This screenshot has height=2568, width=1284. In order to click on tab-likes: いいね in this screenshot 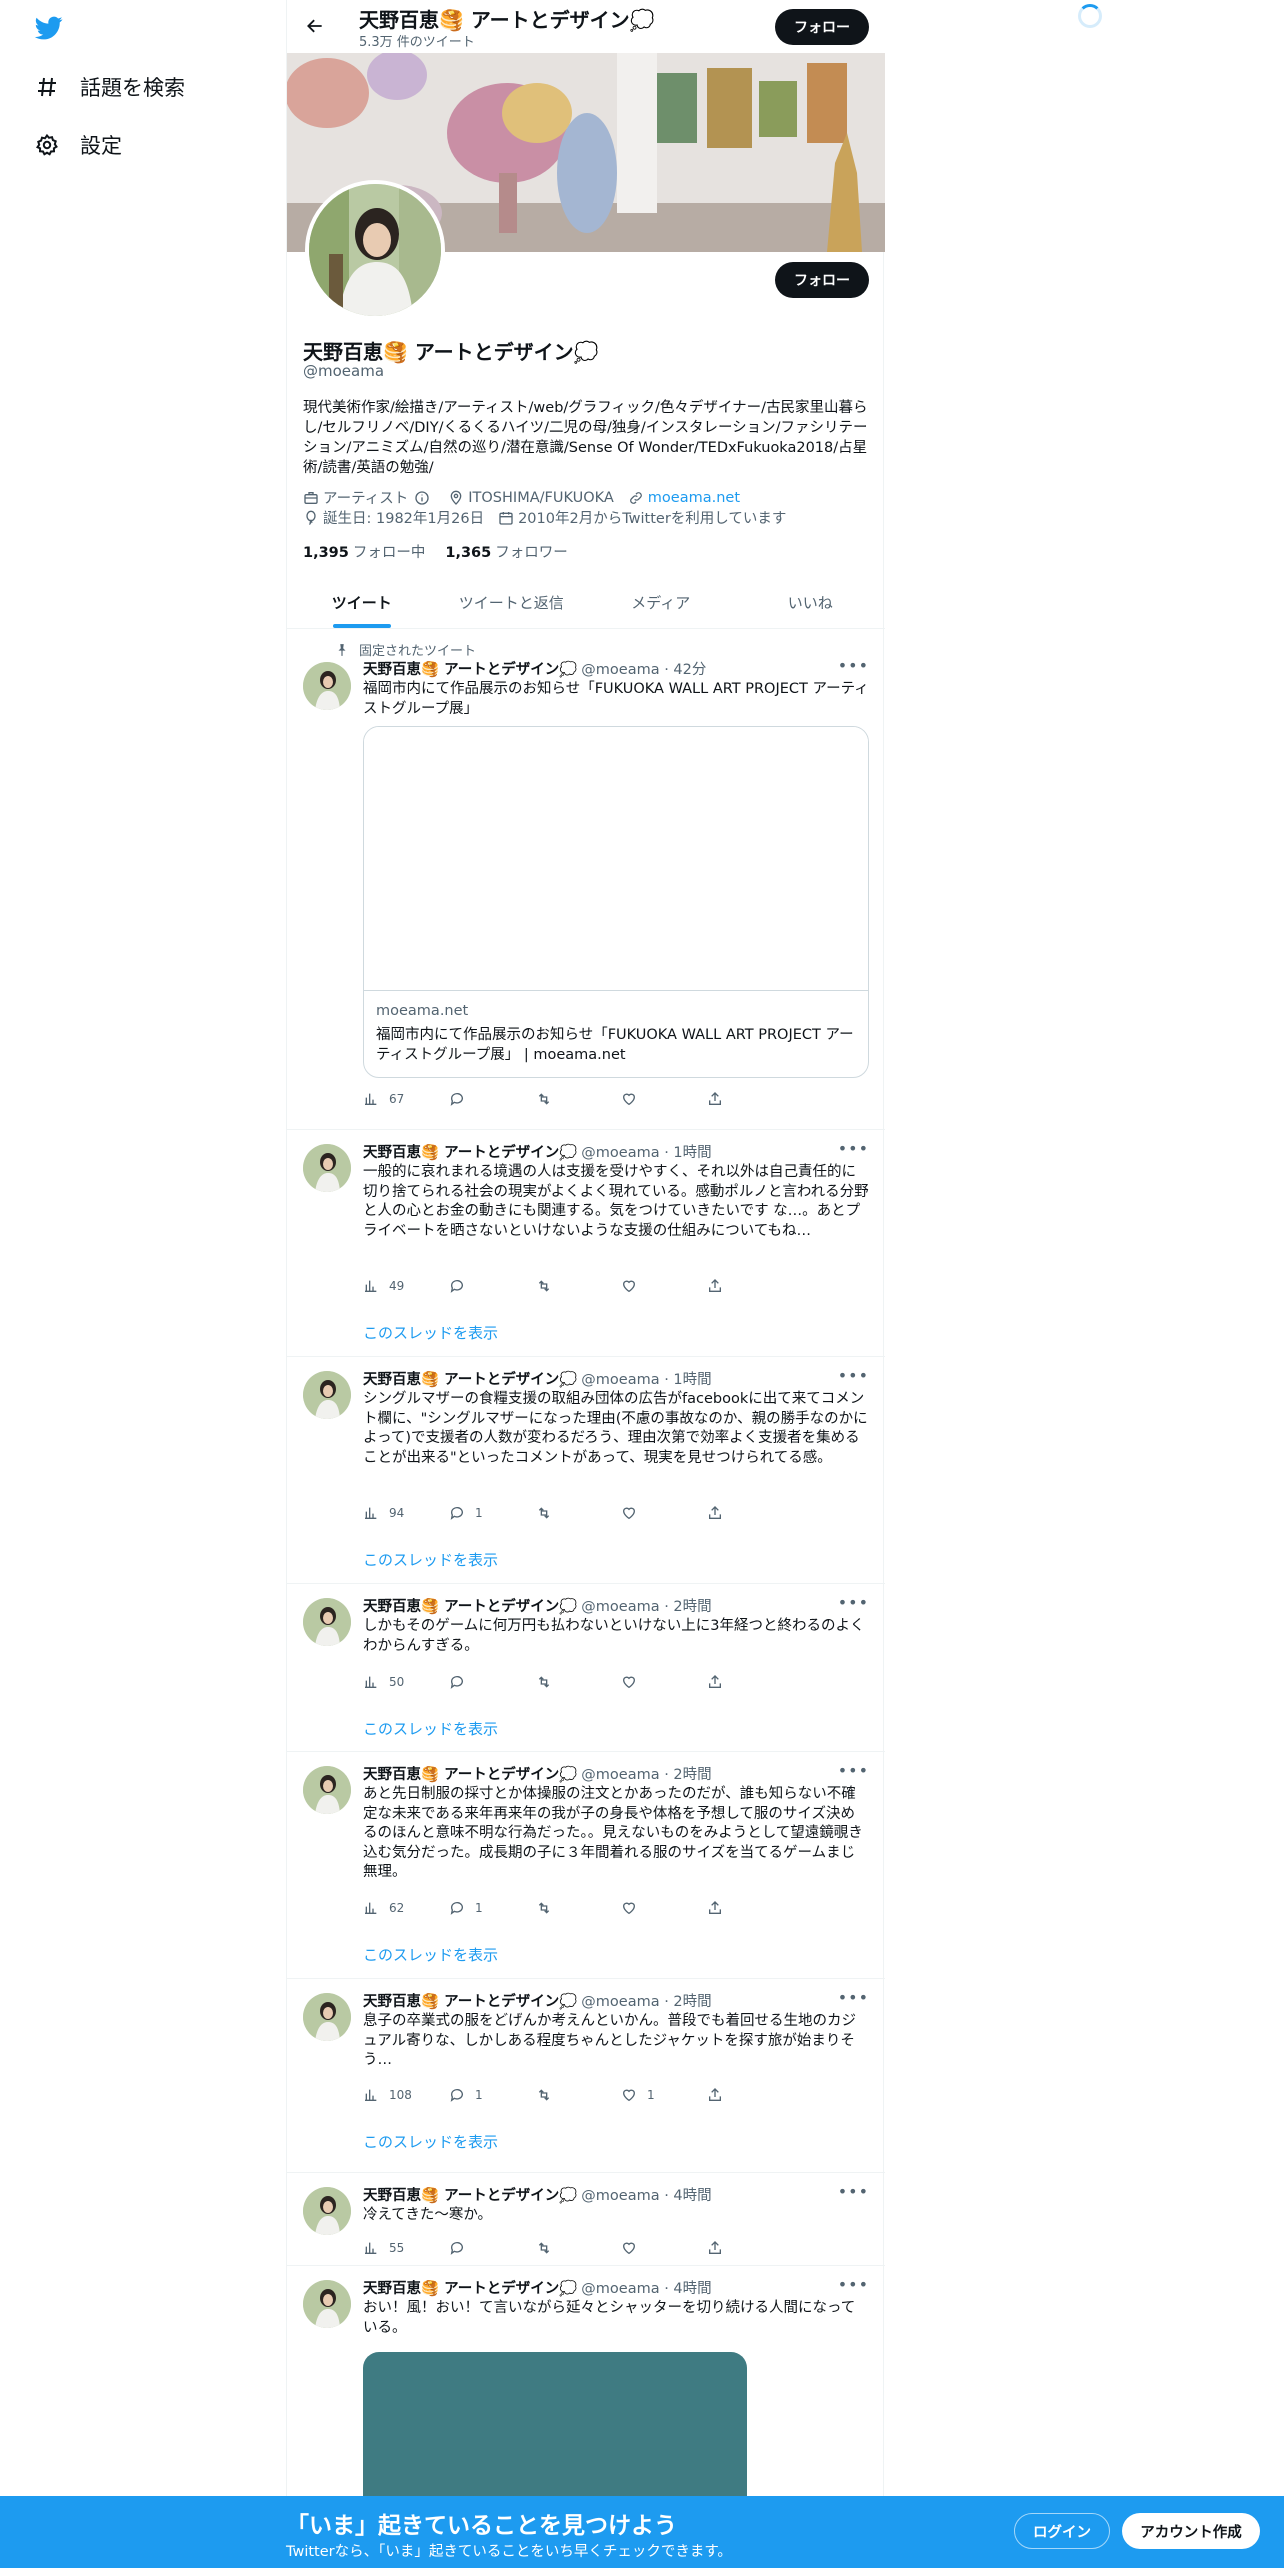, I will do `click(811, 602)`.